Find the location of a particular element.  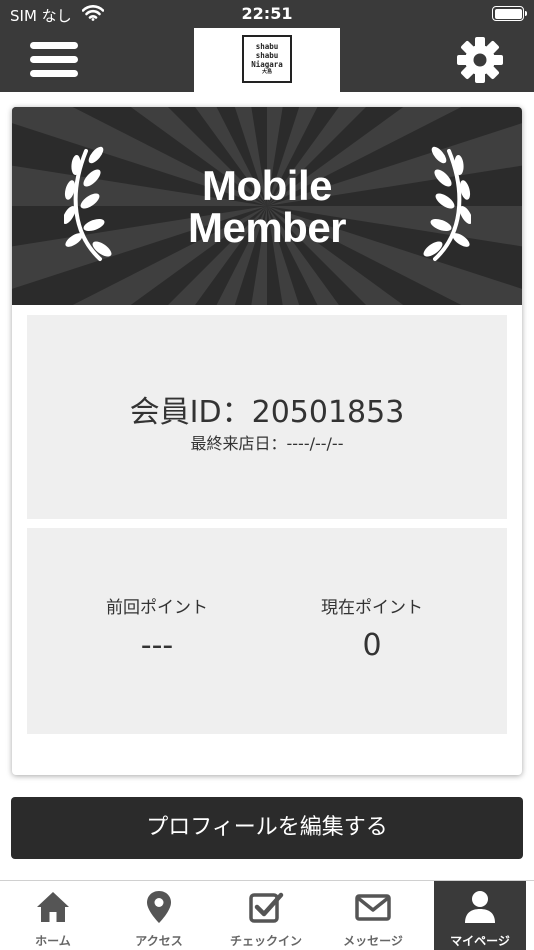

tab-access: アクセス is located at coordinates (159, 915).